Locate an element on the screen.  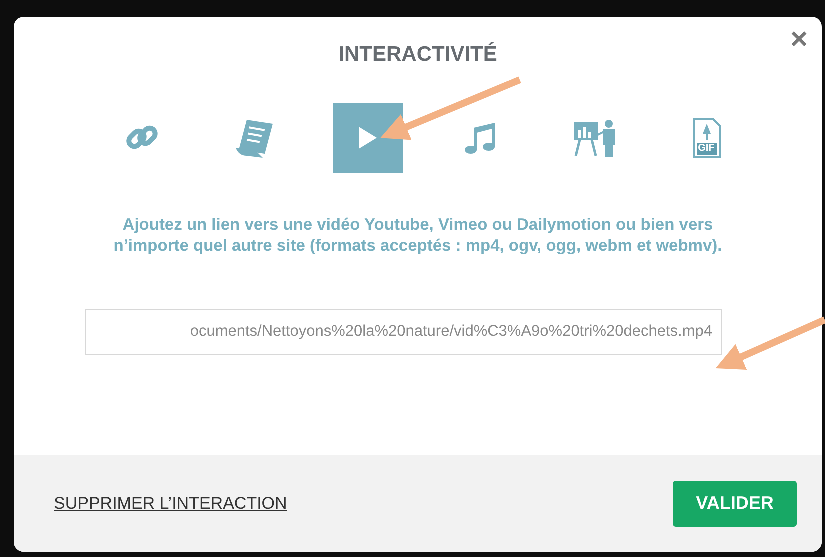
description-text: Ajoutez un lien vers une vidéo Youtube, Vimeo ou Dailymotion ou bien vers n’importe quel autre site (formats acceptés : mp4, ogv, ogg, webm et webmv). is located at coordinates (418, 236).